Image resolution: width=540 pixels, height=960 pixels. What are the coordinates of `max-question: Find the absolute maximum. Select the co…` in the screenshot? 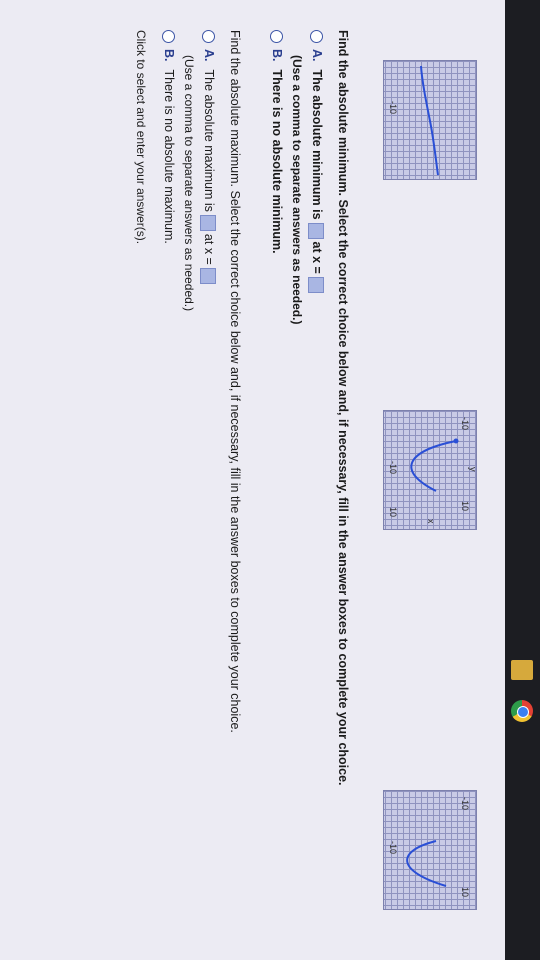 It's located at (235, 381).